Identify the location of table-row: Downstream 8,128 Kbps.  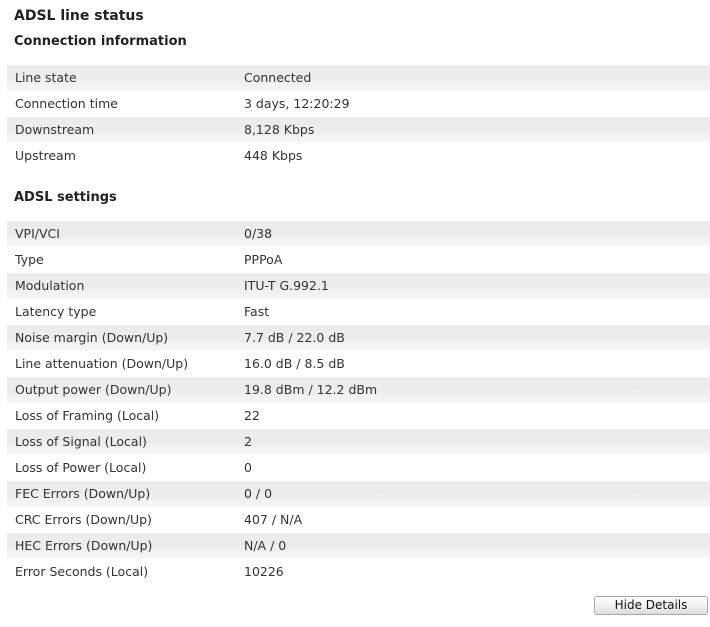
(358, 130).